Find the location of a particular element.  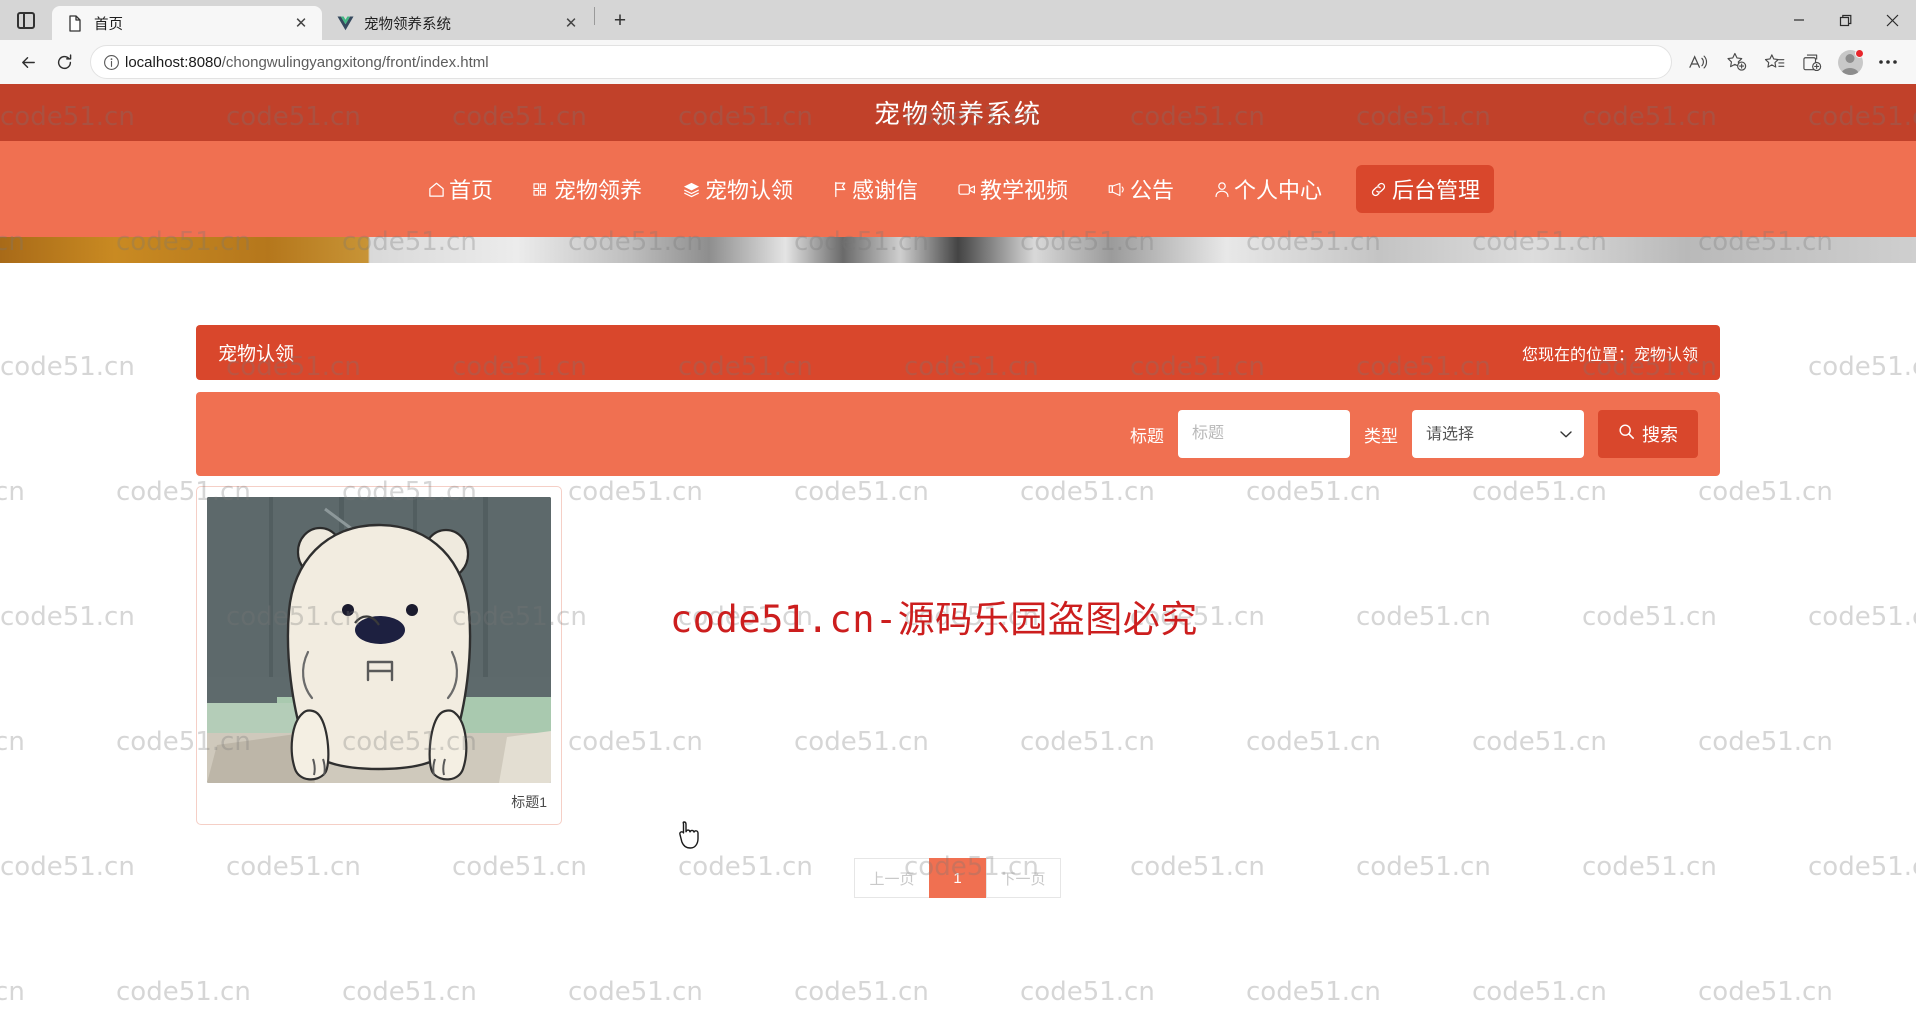

polar-bear-photo is located at coordinates (379, 640).